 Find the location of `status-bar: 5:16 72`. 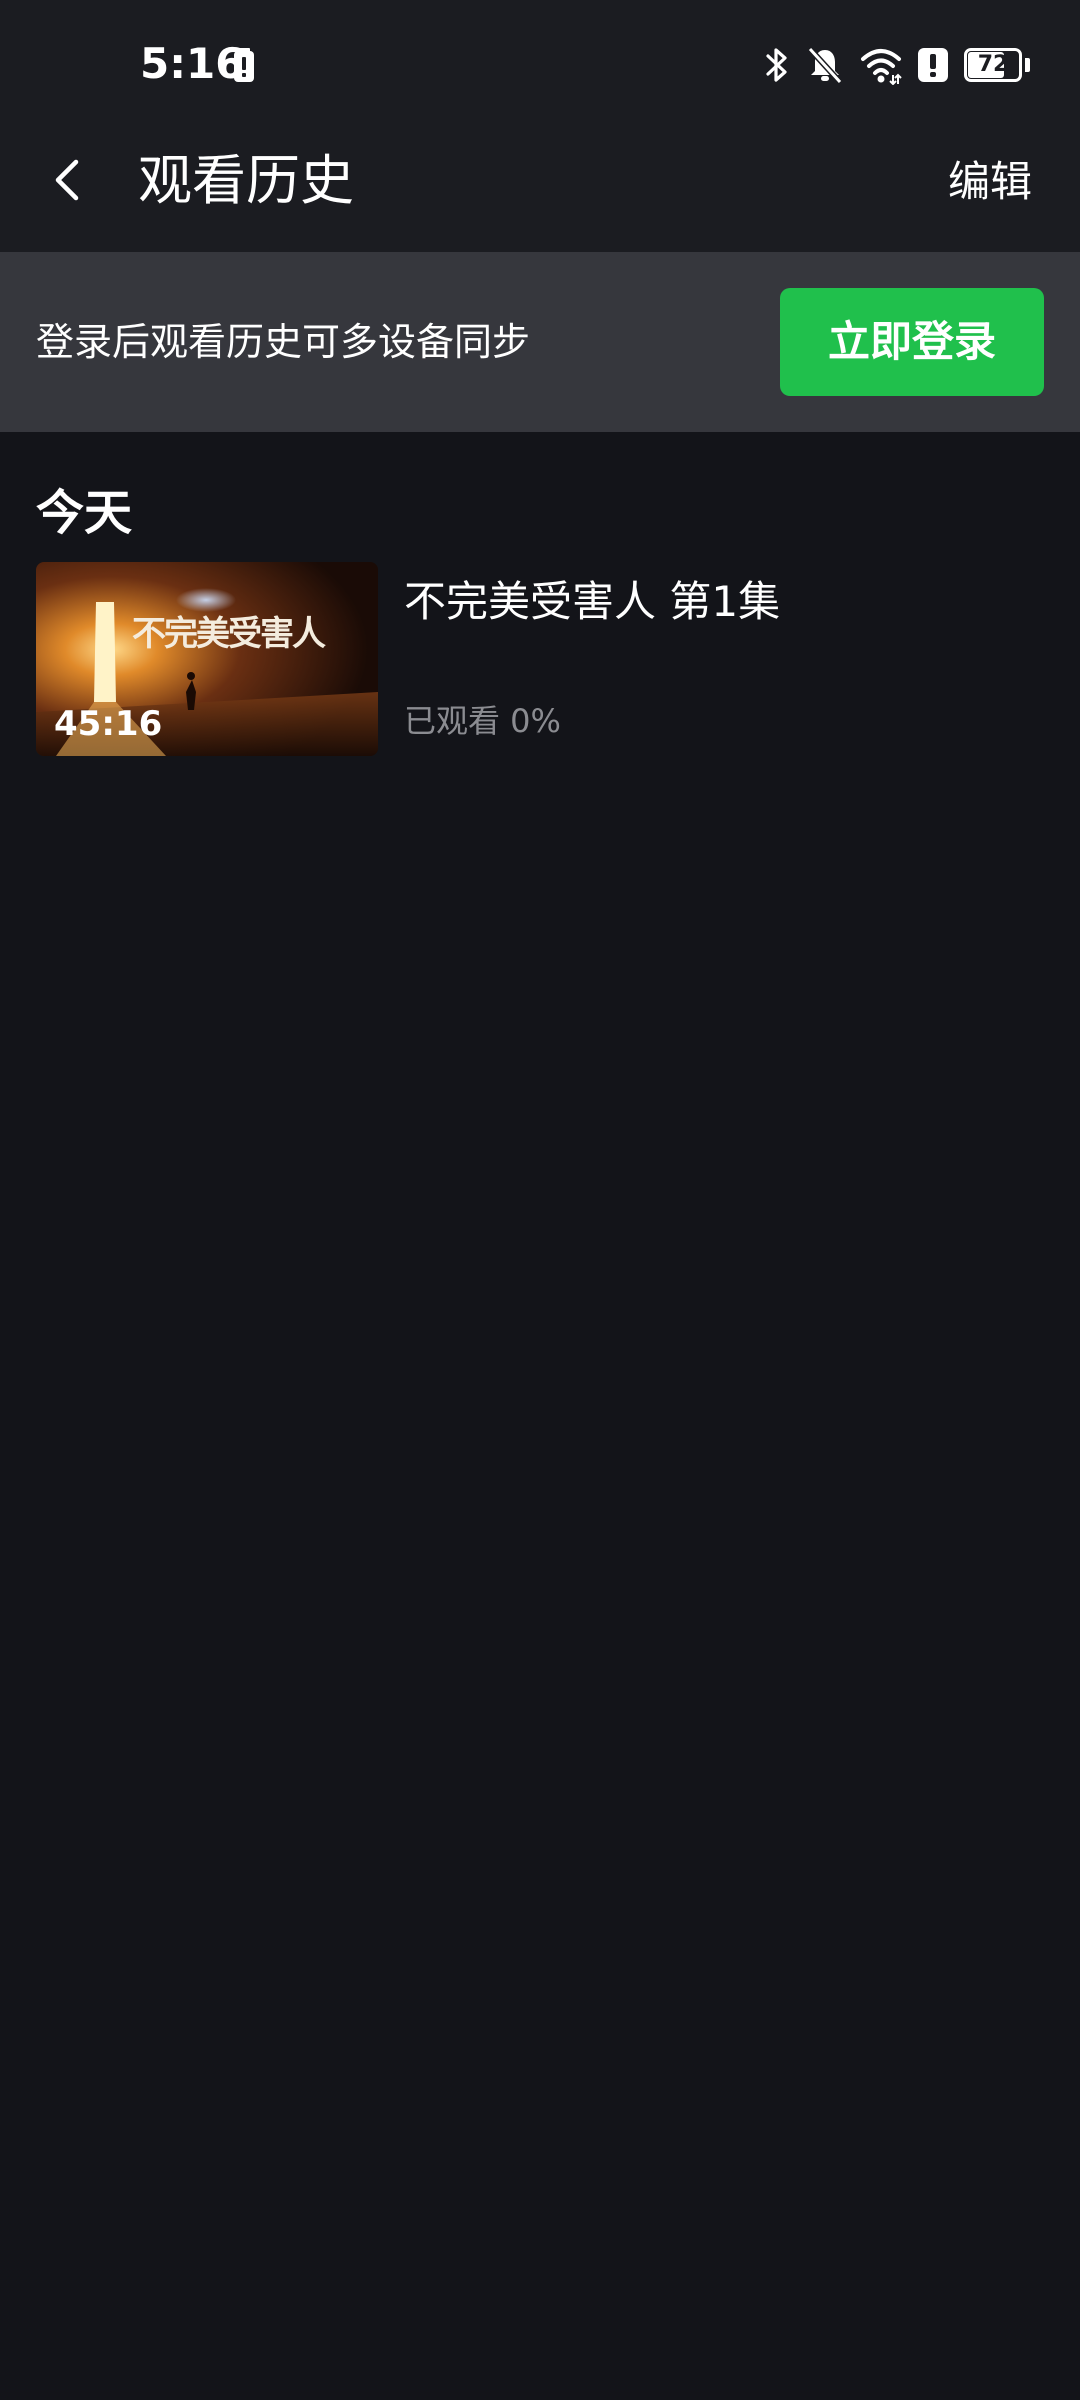

status-bar: 5:16 72 is located at coordinates (540, 65).